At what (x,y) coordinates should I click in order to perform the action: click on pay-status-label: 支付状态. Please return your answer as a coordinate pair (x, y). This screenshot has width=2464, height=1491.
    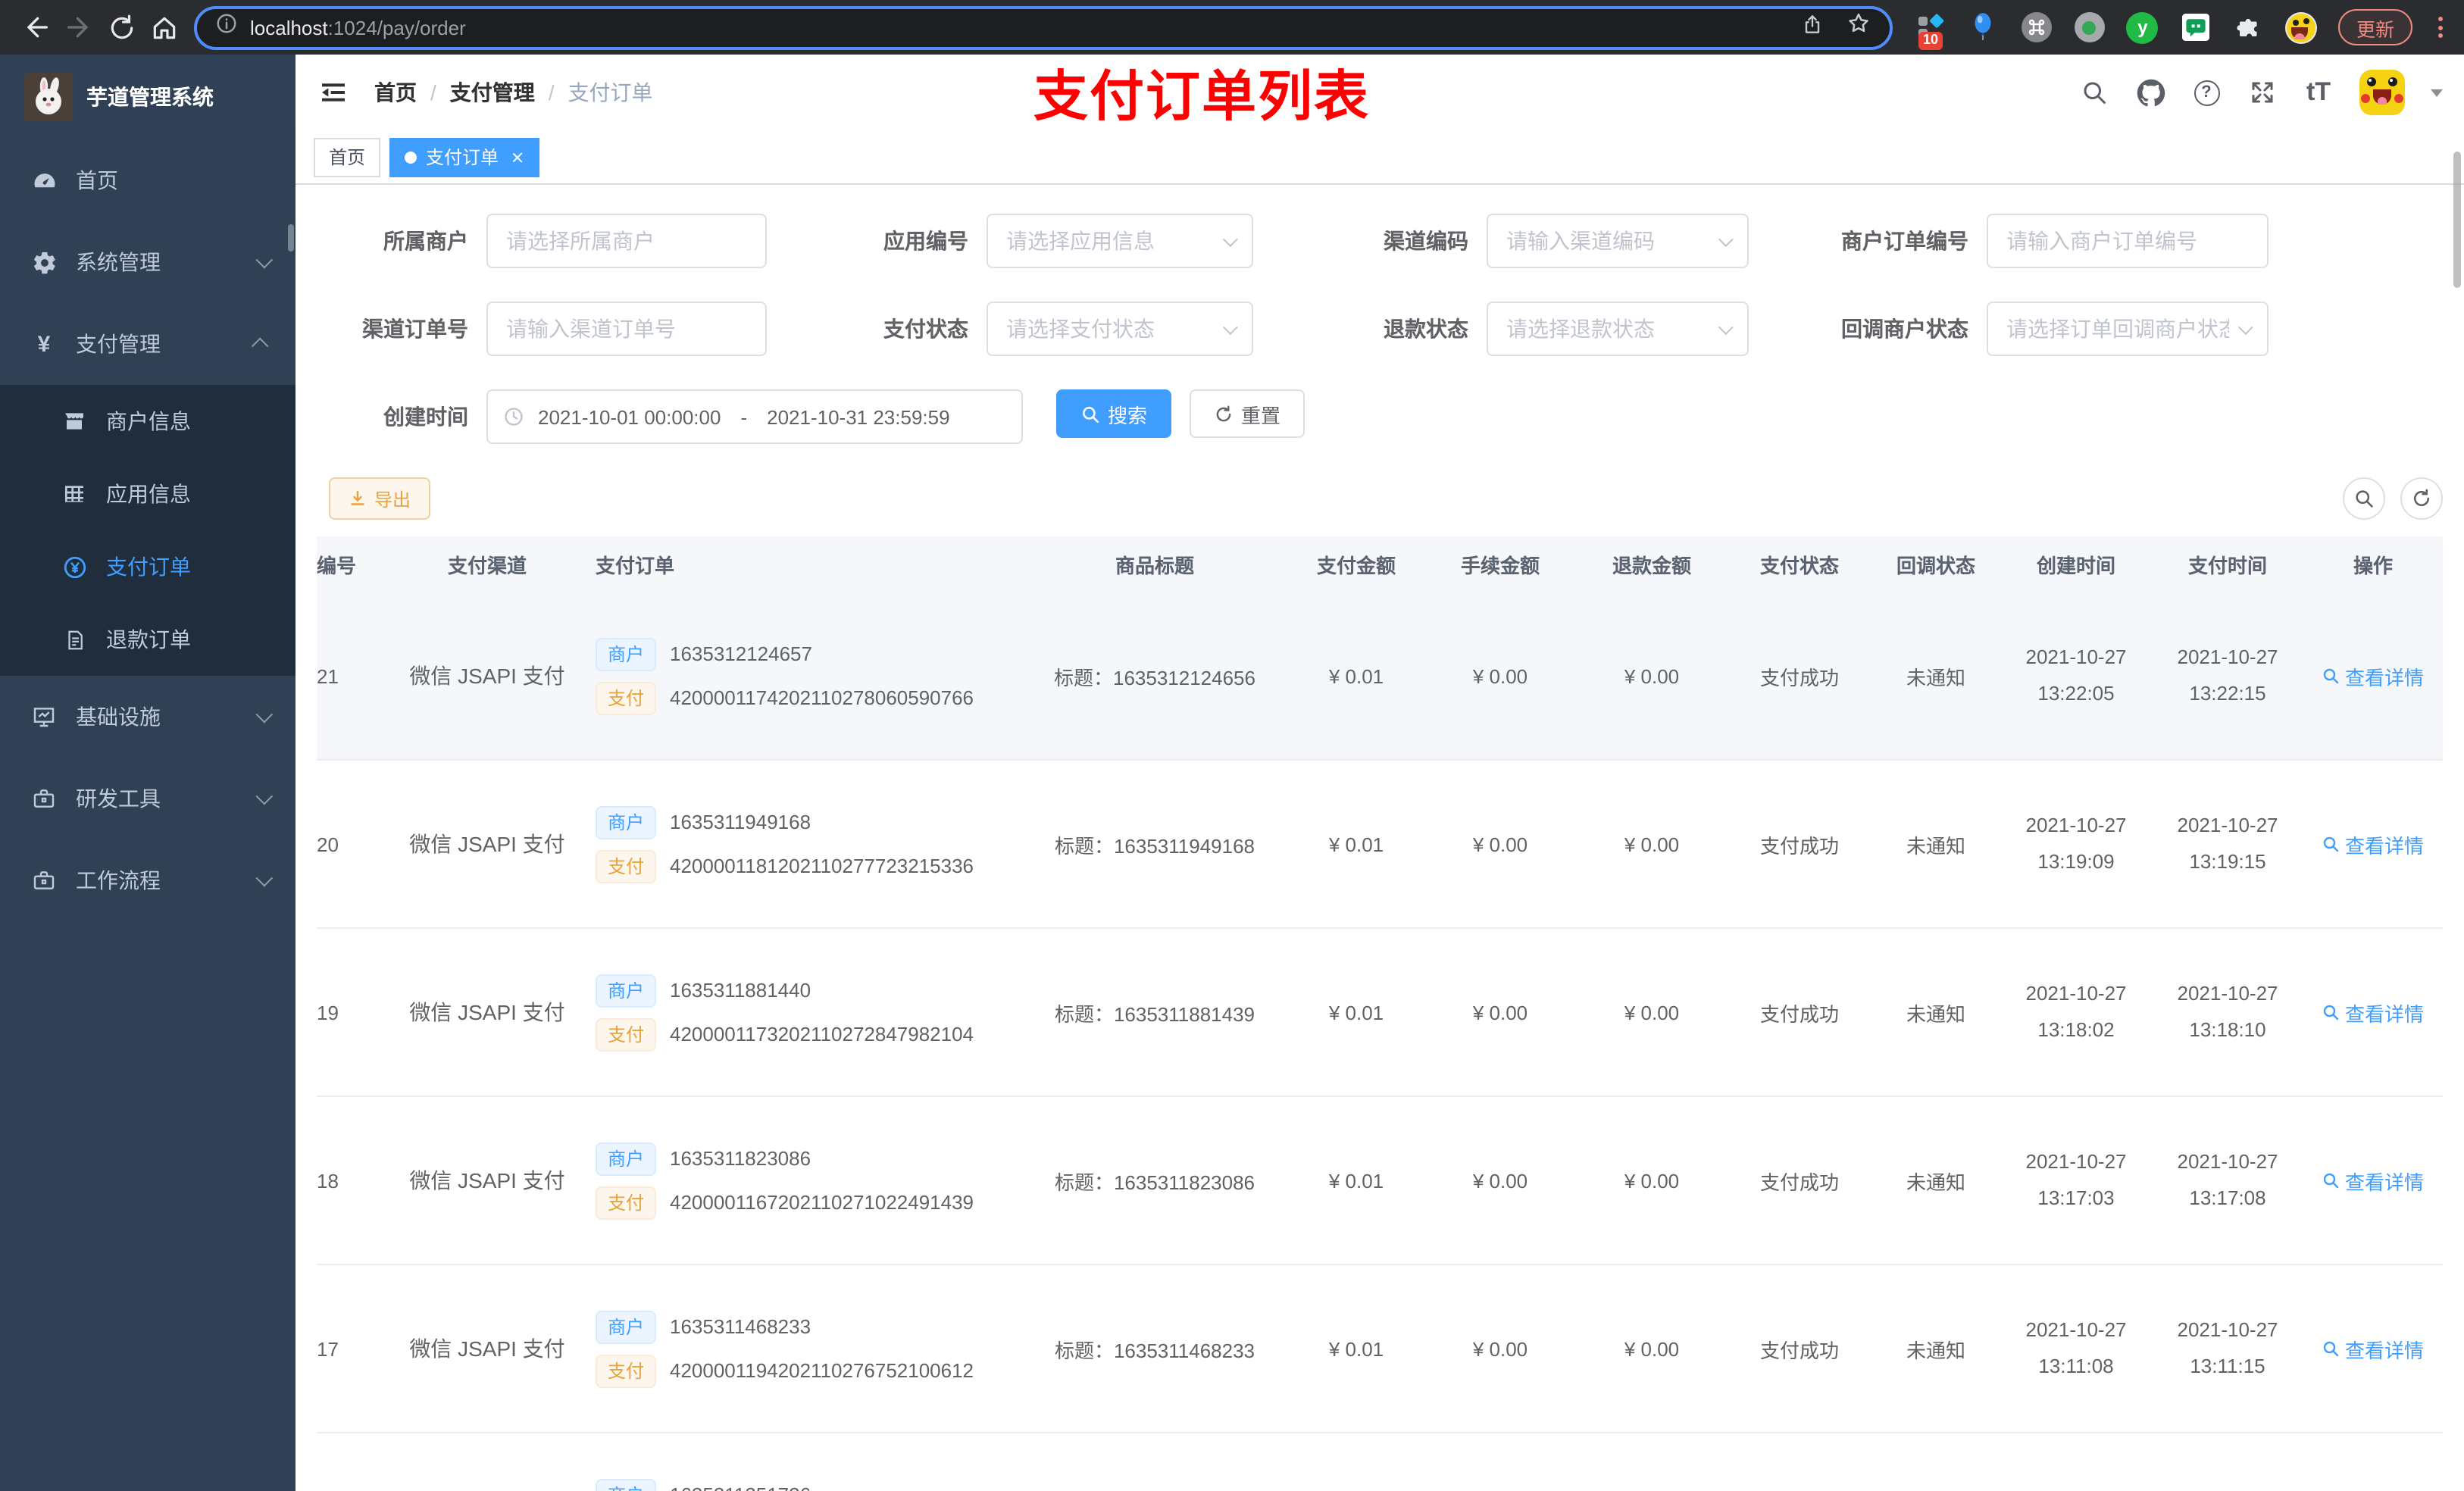
    Looking at the image, I should click on (925, 329).